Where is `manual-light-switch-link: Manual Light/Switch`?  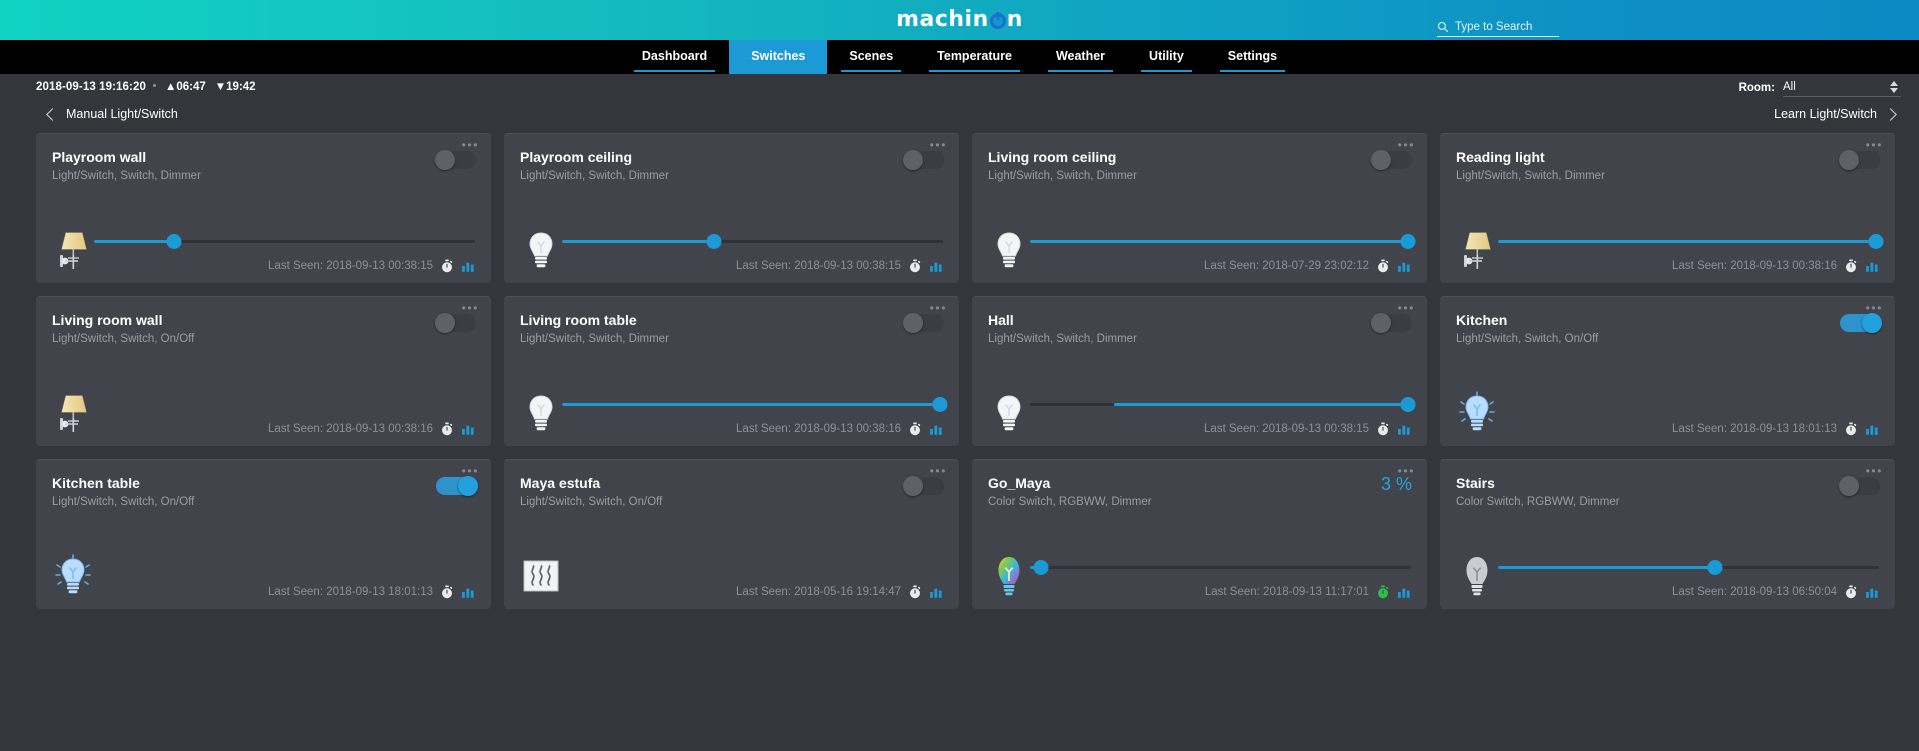
manual-light-switch-link: Manual Light/Switch is located at coordinates (112, 114).